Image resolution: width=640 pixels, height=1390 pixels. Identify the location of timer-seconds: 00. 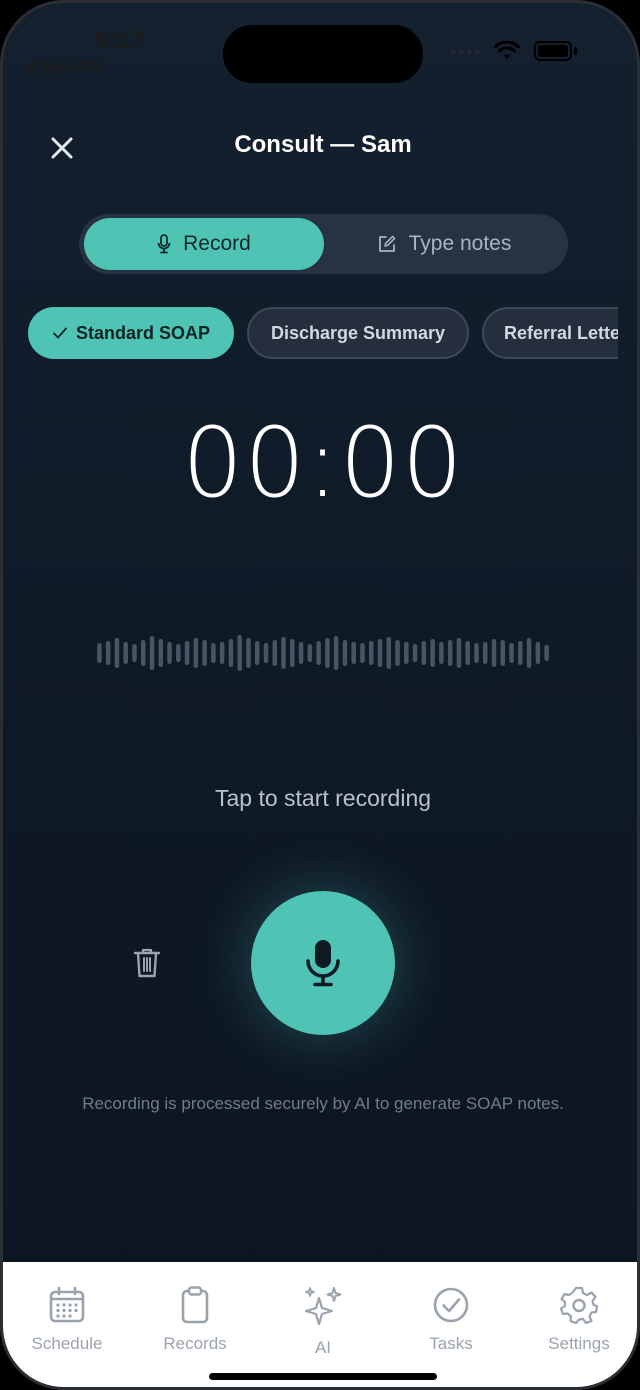
(401, 463).